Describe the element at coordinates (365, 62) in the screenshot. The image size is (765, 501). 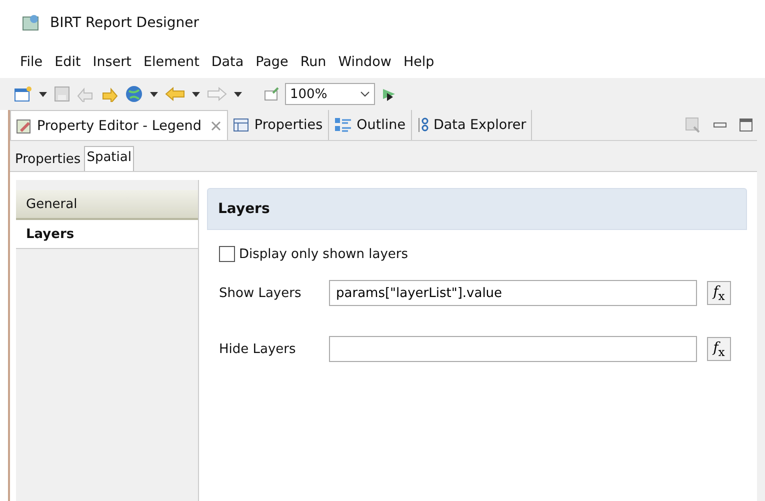
I see `menu-item: Window` at that location.